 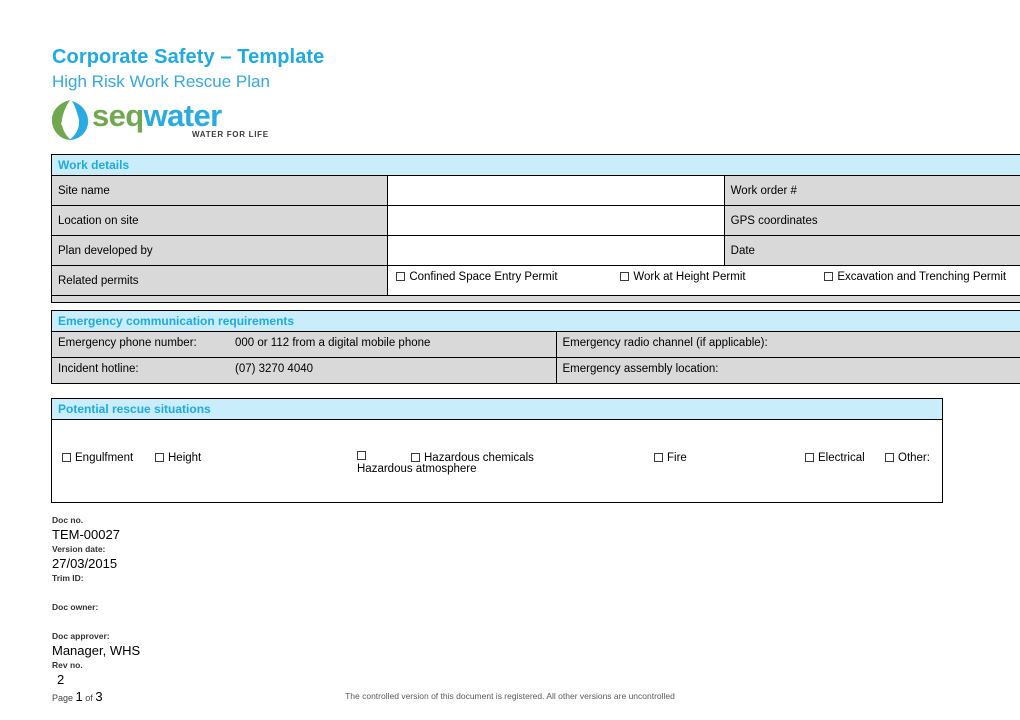 What do you see at coordinates (787, 370) in the screenshot?
I see `emergency-assembly-location-cell: Emergency assembly location:` at bounding box center [787, 370].